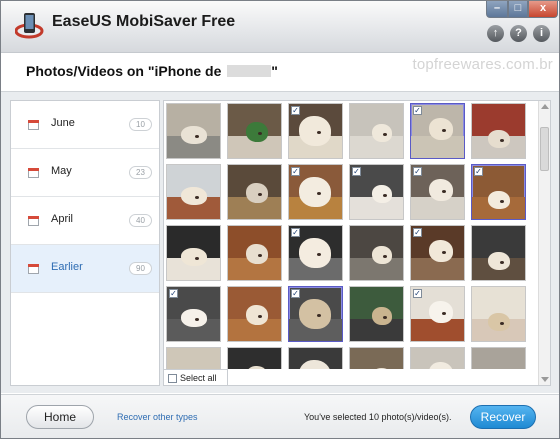  I want to click on title-bar: EaseUS MobiSaver Free – □ x ↑ ? i, so click(280, 27).